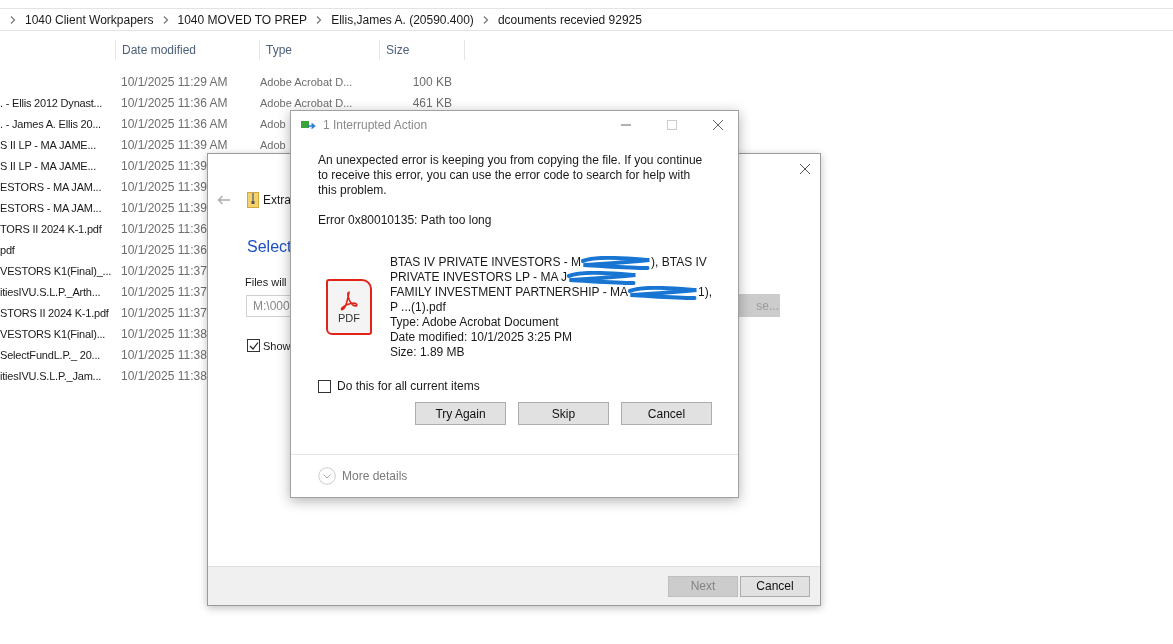  What do you see at coordinates (402, 19) in the screenshot?
I see `breadcrumb-item: Ellis,James A. (20590.400)` at bounding box center [402, 19].